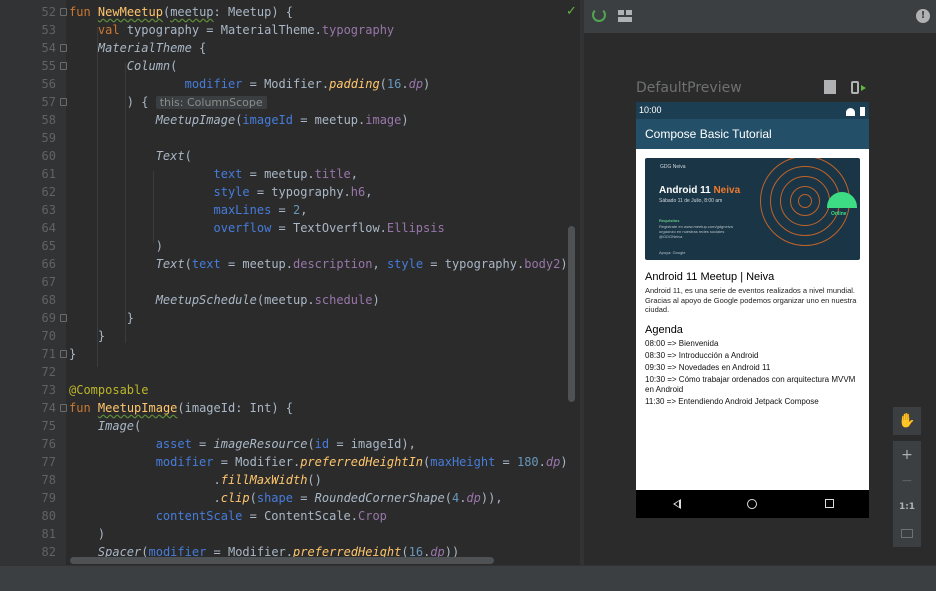  Describe the element at coordinates (28, 120) in the screenshot. I see `line-number: 58` at that location.